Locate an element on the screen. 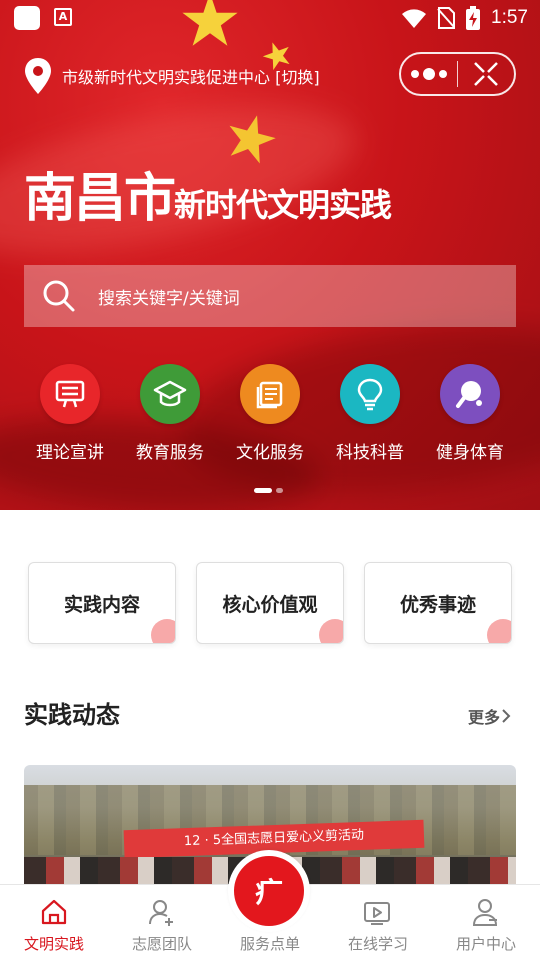  city-name: 南昌市 is located at coordinates (100, 199).